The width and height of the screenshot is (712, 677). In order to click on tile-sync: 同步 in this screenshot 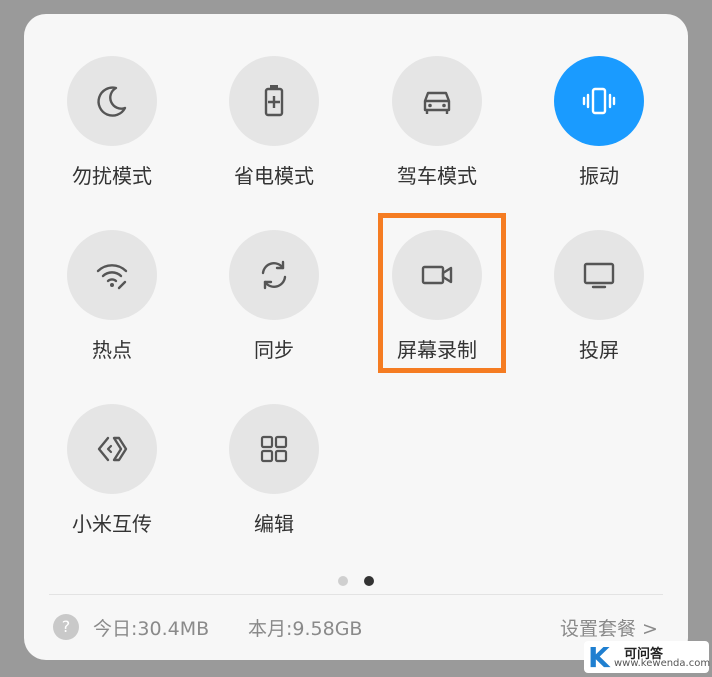, I will do `click(274, 275)`.